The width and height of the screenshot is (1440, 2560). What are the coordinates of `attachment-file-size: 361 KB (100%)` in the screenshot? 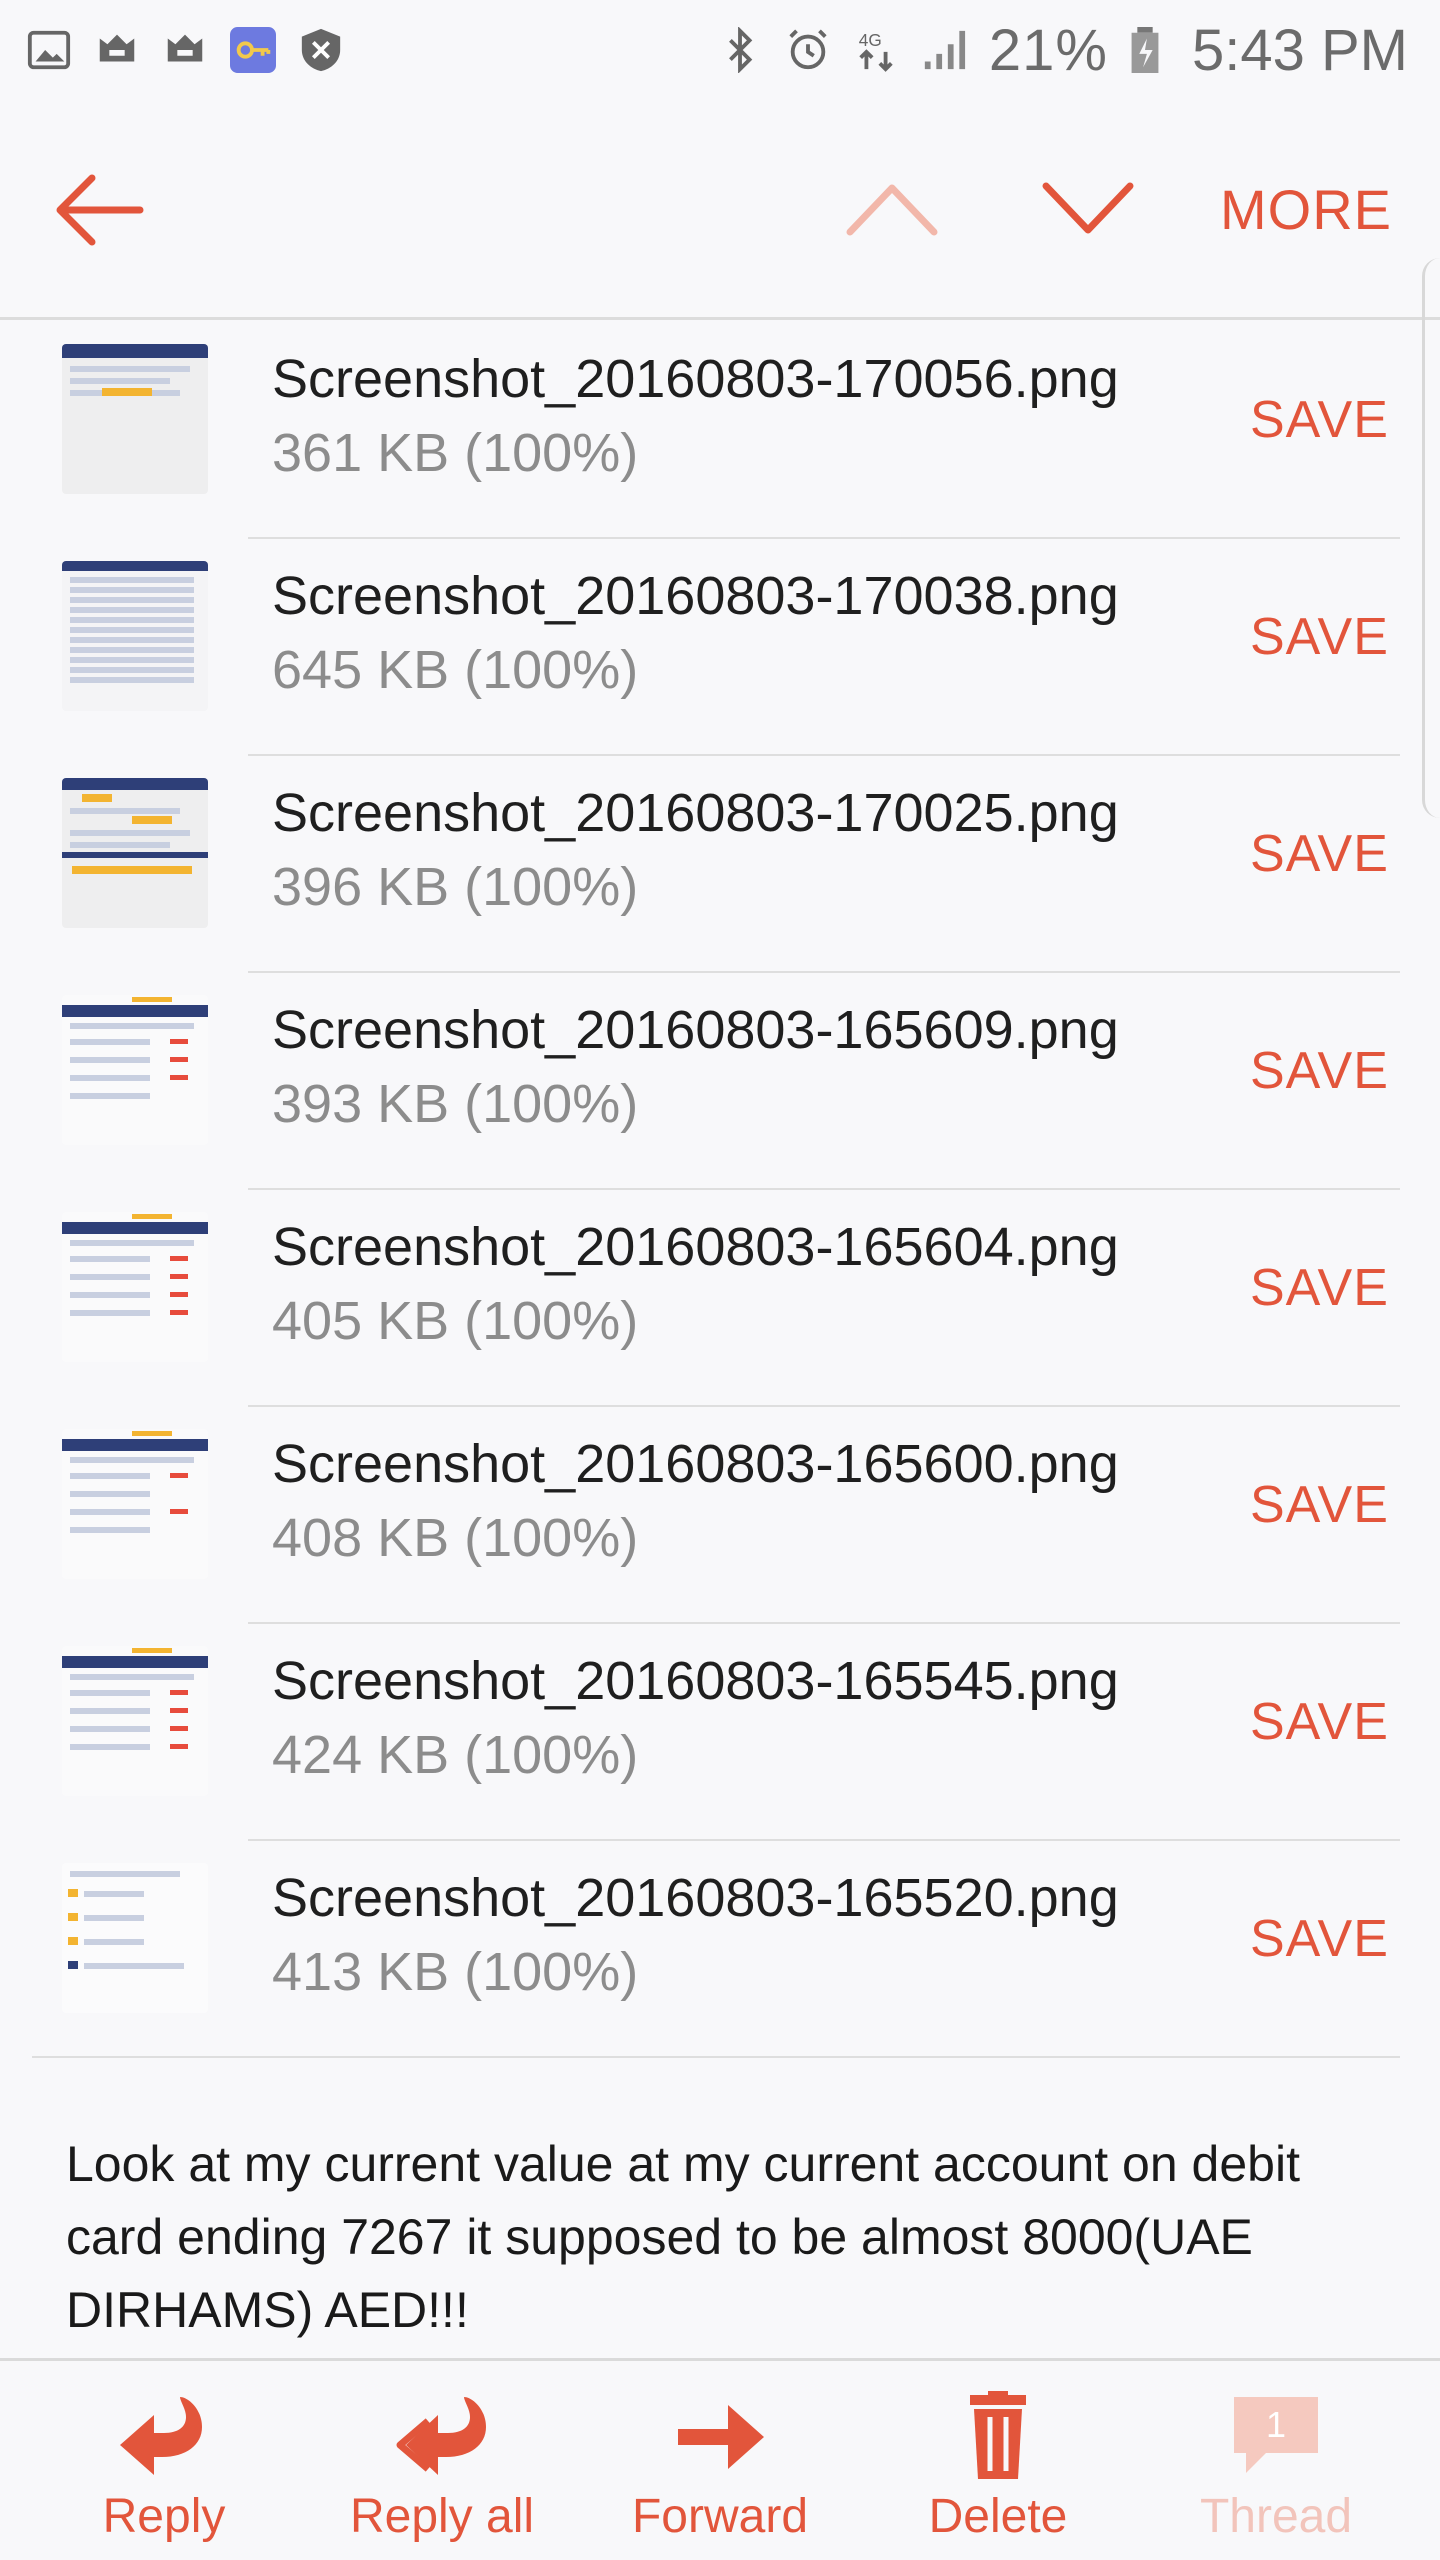 It's located at (455, 453).